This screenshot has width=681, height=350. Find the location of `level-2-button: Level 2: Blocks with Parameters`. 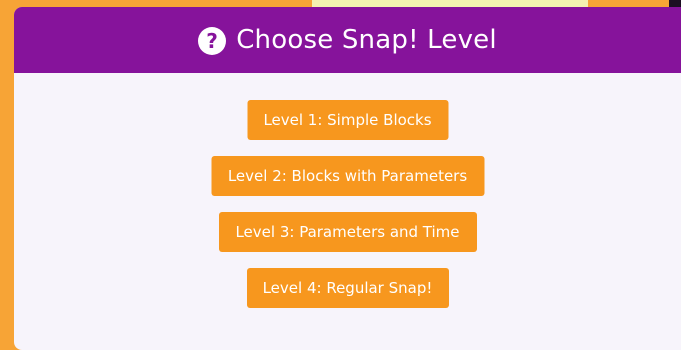

level-2-button: Level 2: Blocks with Parameters is located at coordinates (347, 176).